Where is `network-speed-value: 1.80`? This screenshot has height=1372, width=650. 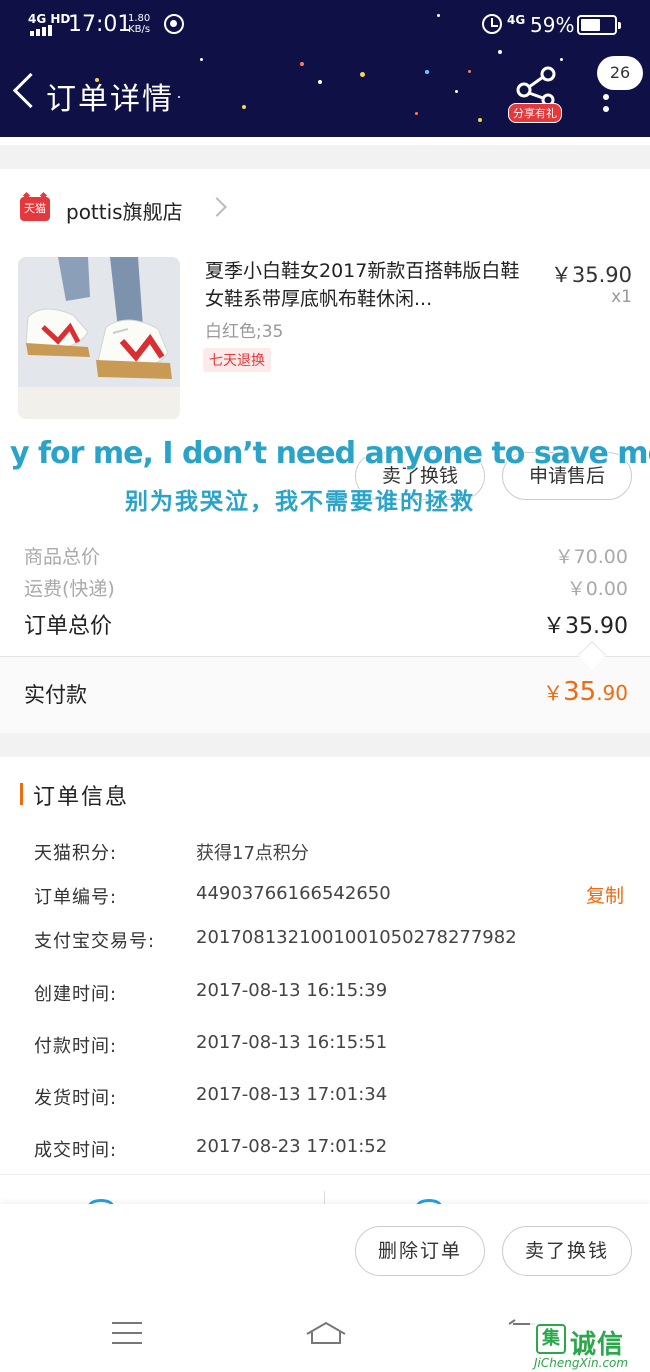 network-speed-value: 1.80 is located at coordinates (139, 18).